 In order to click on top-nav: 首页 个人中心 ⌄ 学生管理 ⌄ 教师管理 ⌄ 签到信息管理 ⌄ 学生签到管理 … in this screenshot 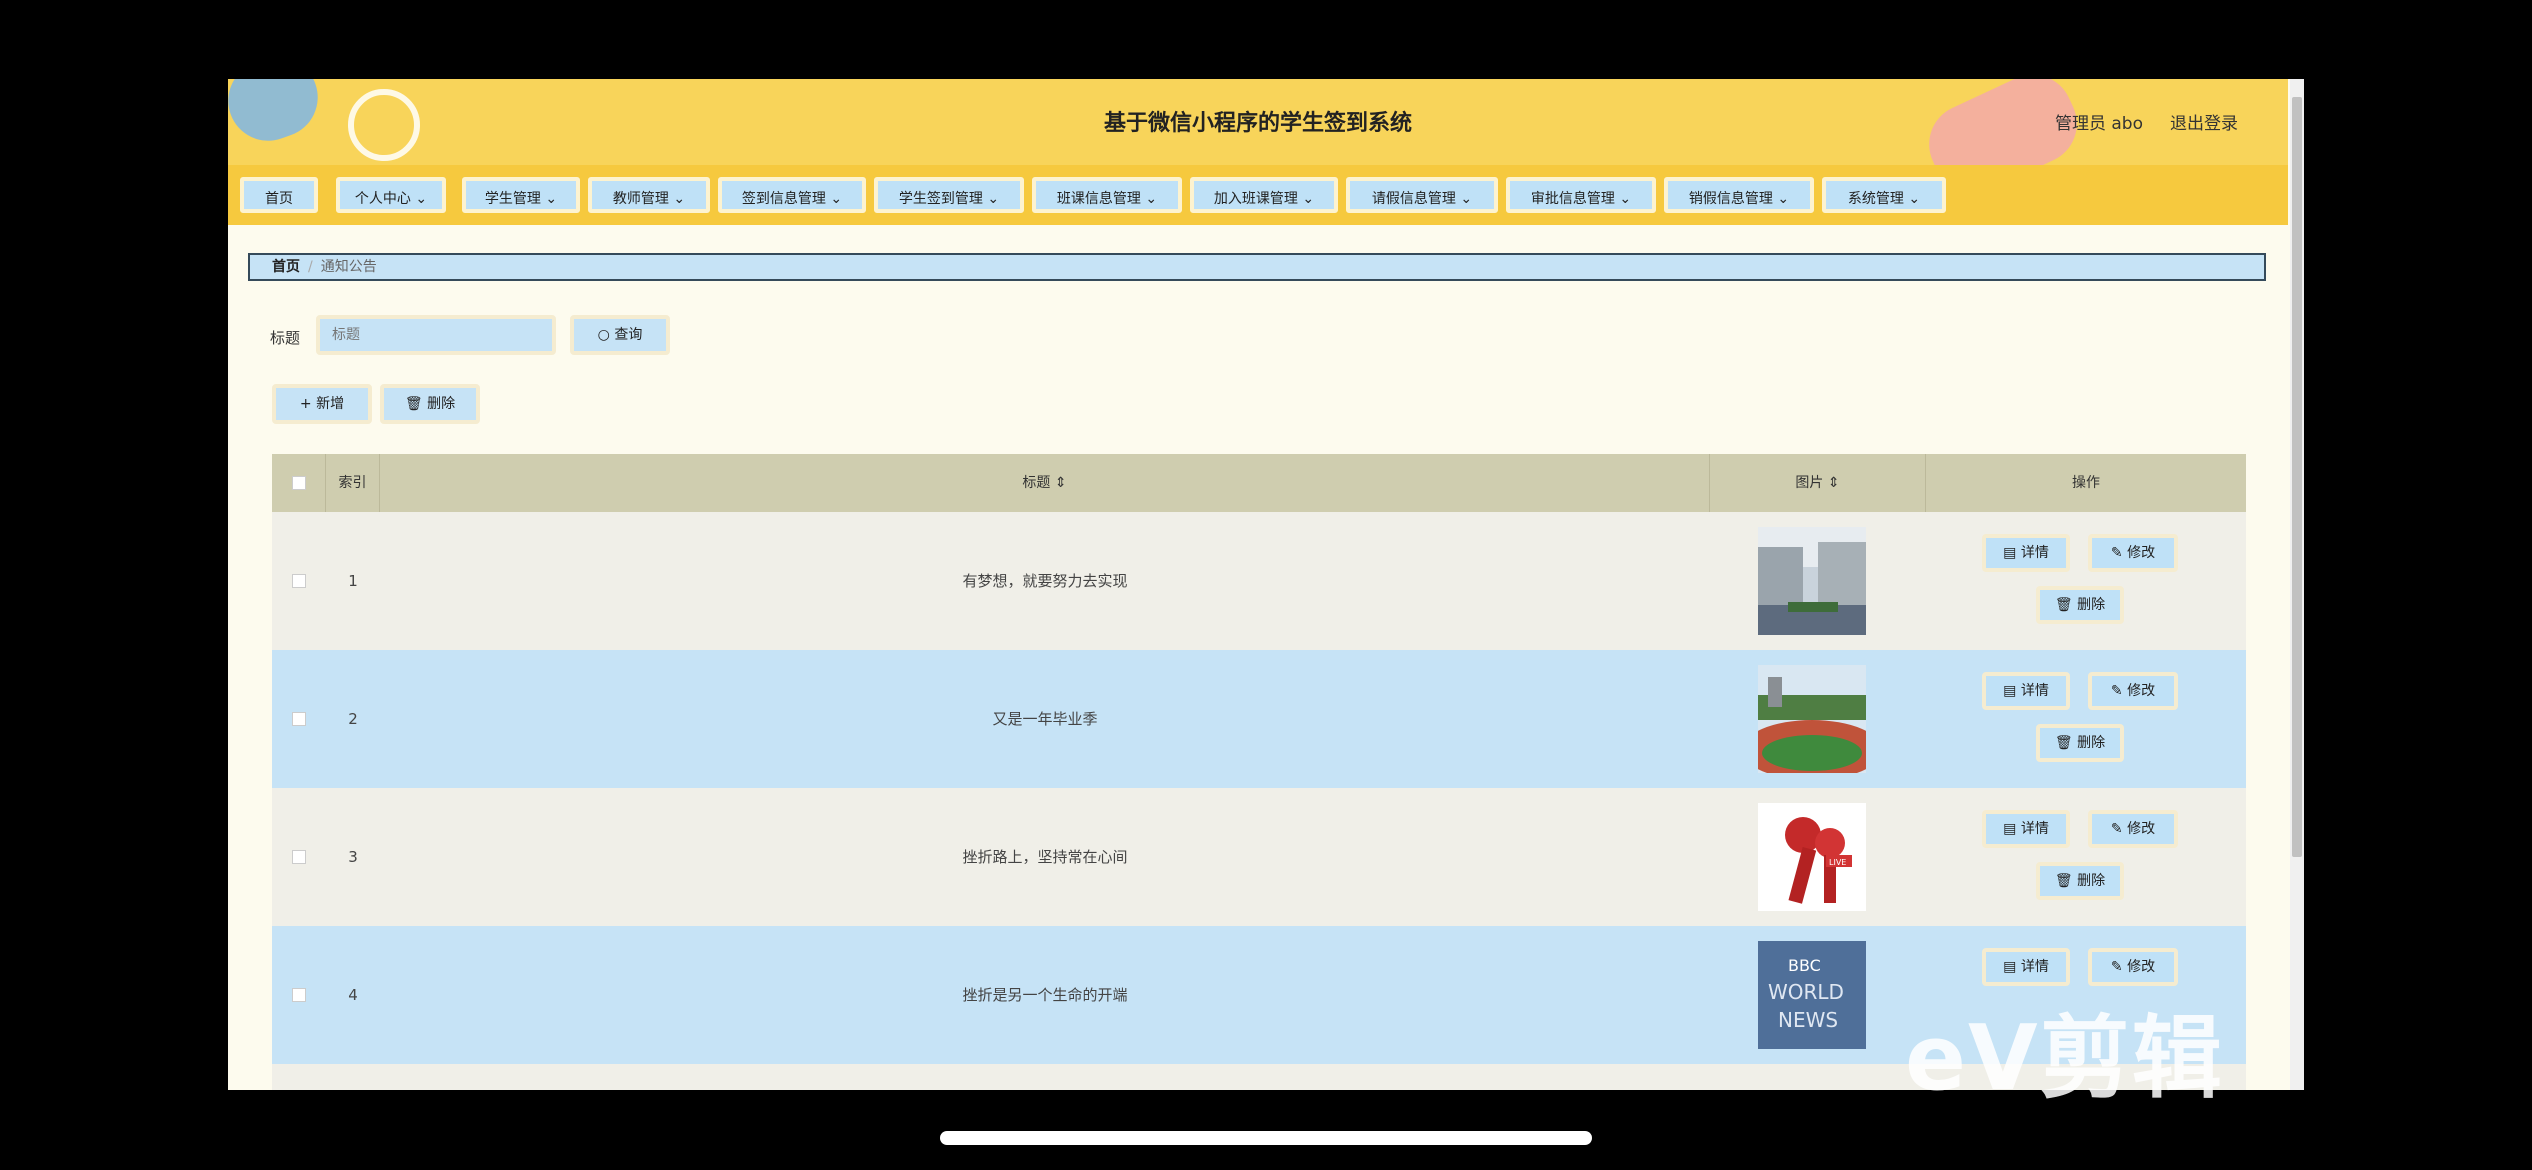, I will do `click(1258, 195)`.